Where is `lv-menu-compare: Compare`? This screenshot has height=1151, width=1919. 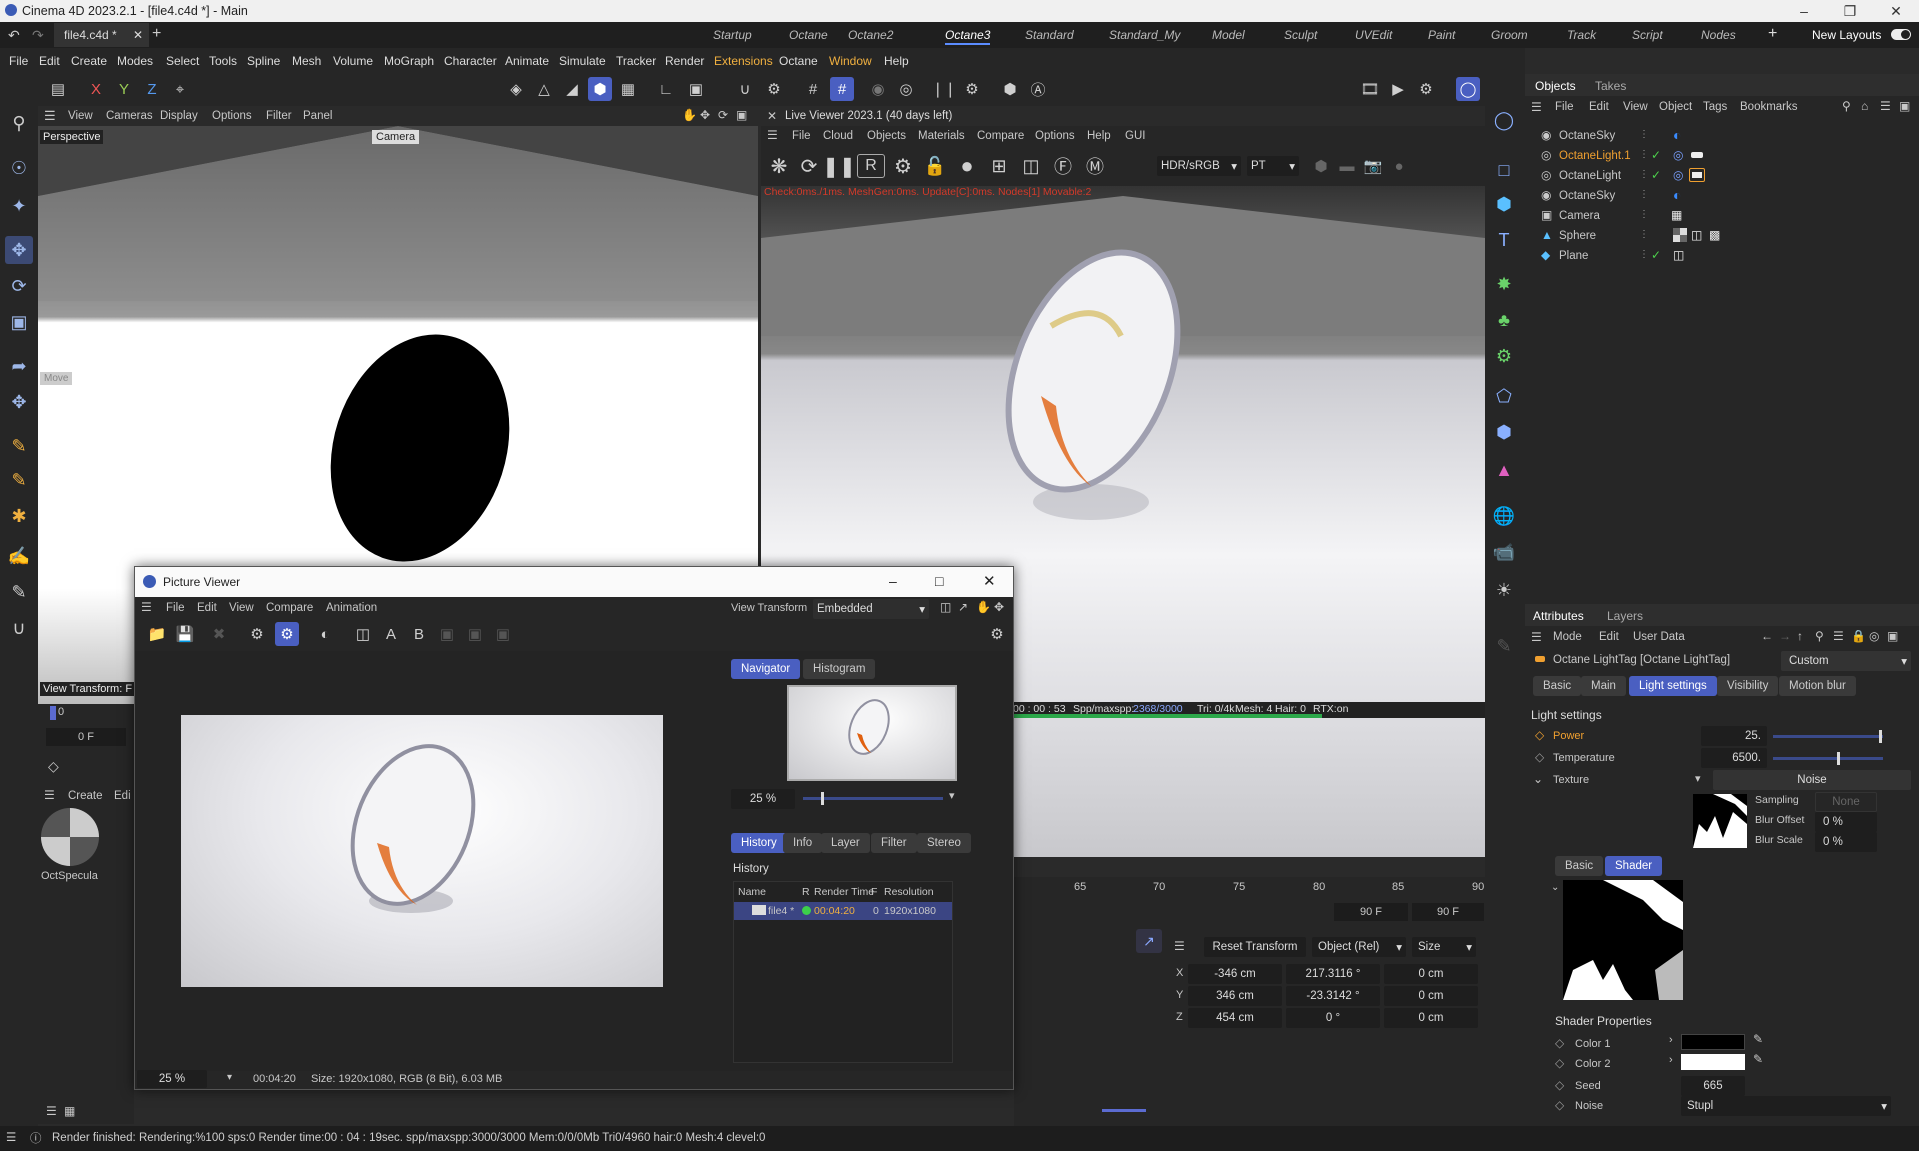 lv-menu-compare: Compare is located at coordinates (1000, 136).